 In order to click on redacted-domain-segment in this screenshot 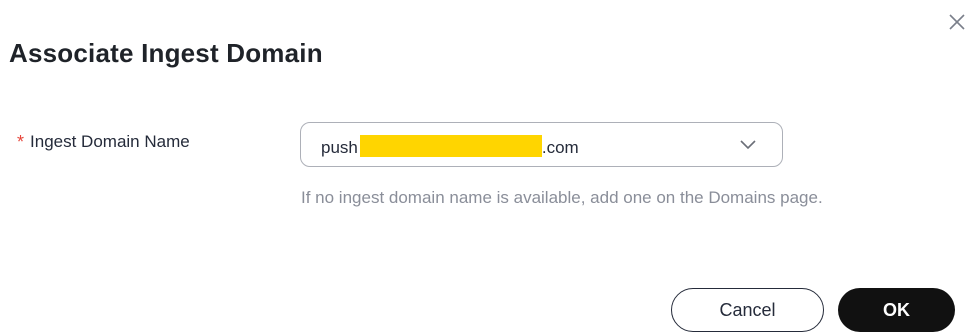, I will do `click(450, 146)`.